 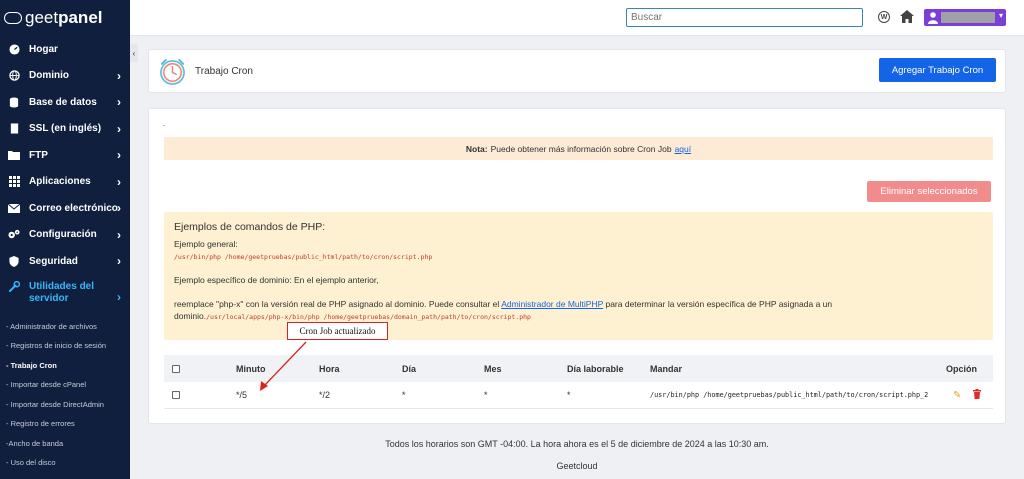 What do you see at coordinates (68, 385) in the screenshot?
I see `sidebar-subitem-importar-cpanel: - Importar desde cPanel` at bounding box center [68, 385].